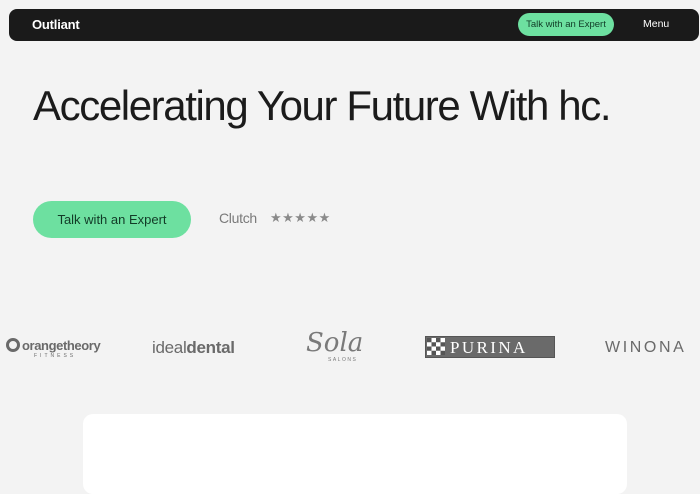 This screenshot has width=700, height=494. Describe the element at coordinates (646, 347) in the screenshot. I see `winona-logo: WINONA` at that location.